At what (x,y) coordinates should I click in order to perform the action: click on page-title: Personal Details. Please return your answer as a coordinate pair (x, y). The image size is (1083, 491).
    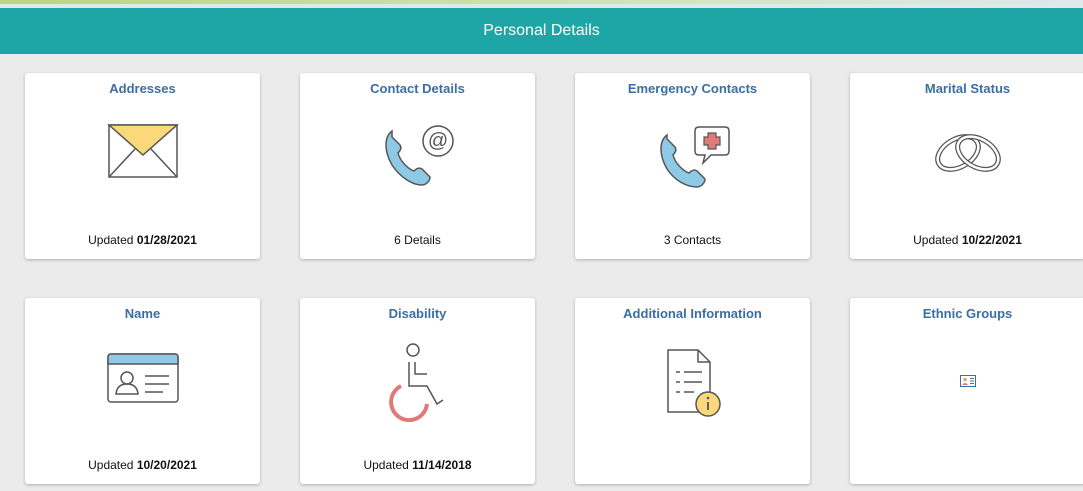
    Looking at the image, I should click on (541, 30).